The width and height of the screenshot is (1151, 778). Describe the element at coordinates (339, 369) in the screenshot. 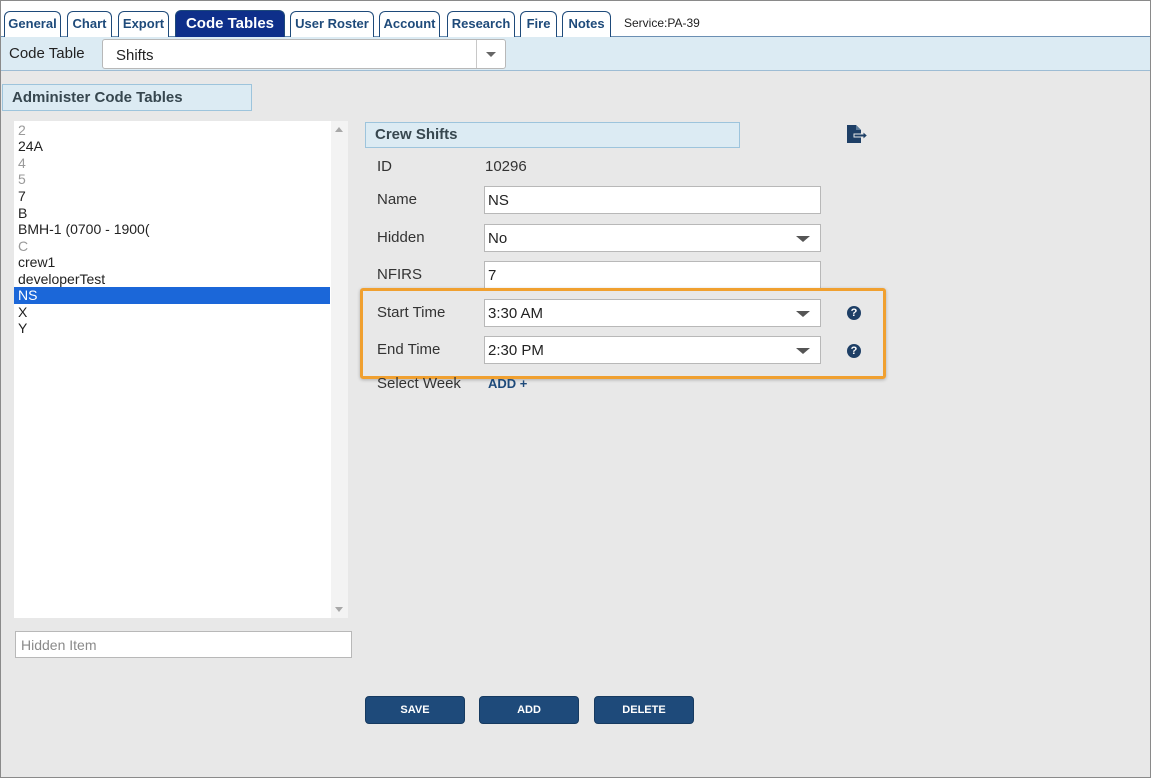

I see `list-scrollbar` at that location.